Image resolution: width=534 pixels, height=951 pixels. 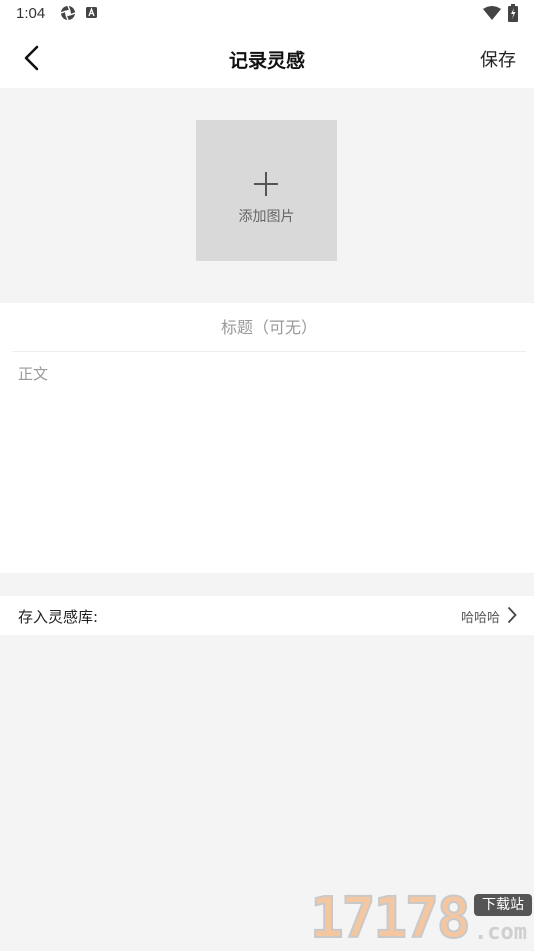 What do you see at coordinates (500, 932) in the screenshot?
I see `watermark-domain: .com` at bounding box center [500, 932].